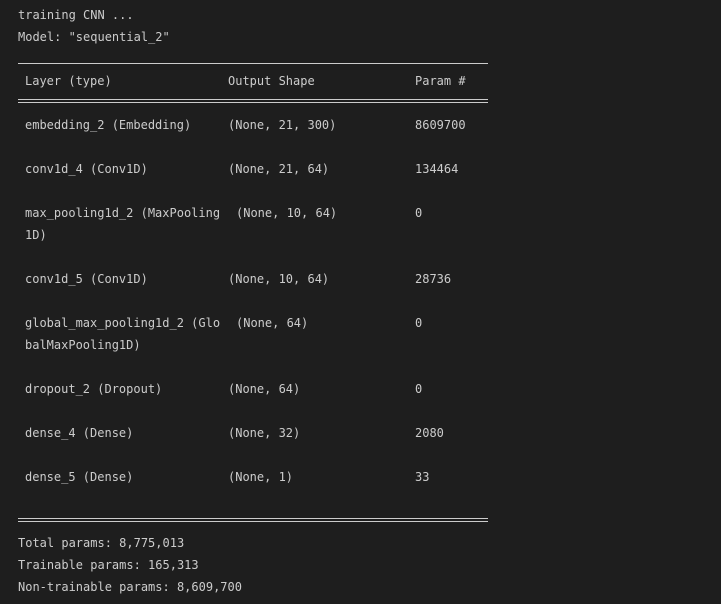  I want to click on layer-name: dense_4 (Dense), so click(79, 433).